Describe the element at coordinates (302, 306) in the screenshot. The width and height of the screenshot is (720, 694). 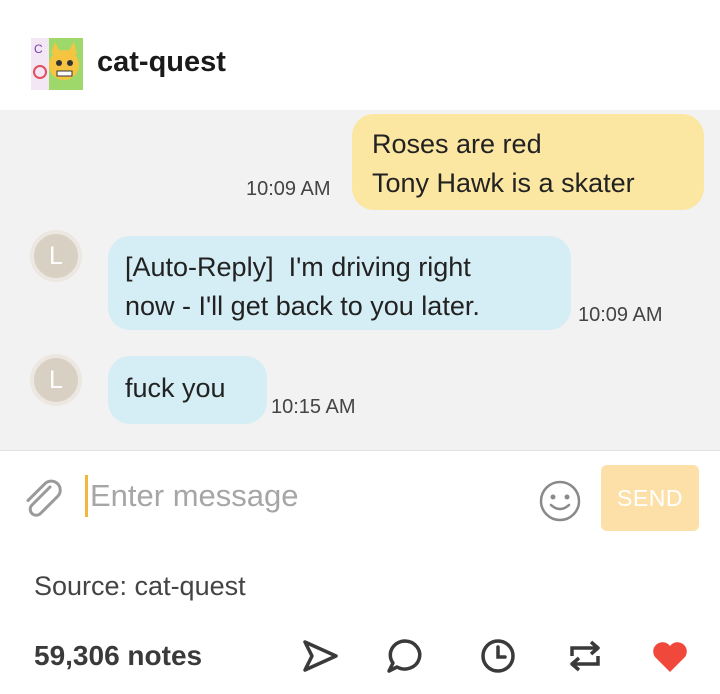
I see `message-line: now - I'll get back to you later.` at that location.